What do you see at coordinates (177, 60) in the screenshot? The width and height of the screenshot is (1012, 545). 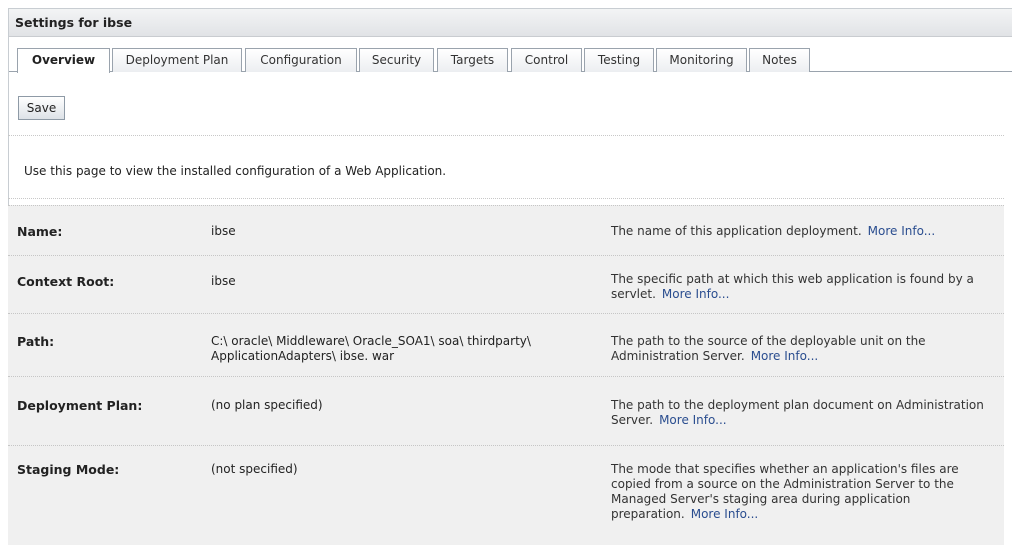 I see `tab-deployment-plan: Deployment Plan` at bounding box center [177, 60].